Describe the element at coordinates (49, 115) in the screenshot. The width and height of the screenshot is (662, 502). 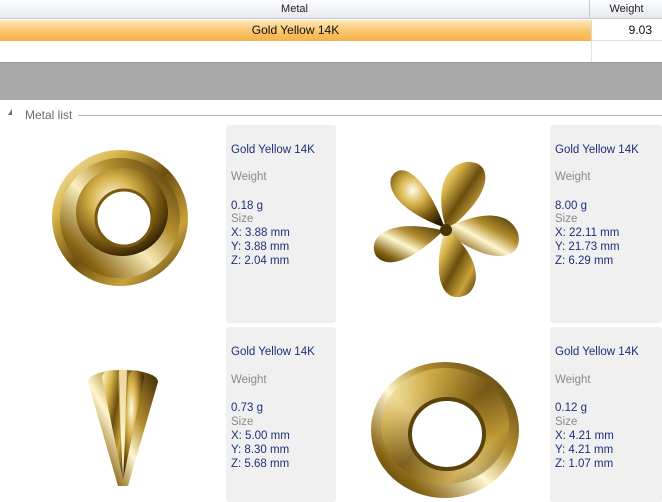
I see `group-title: Metal list` at that location.